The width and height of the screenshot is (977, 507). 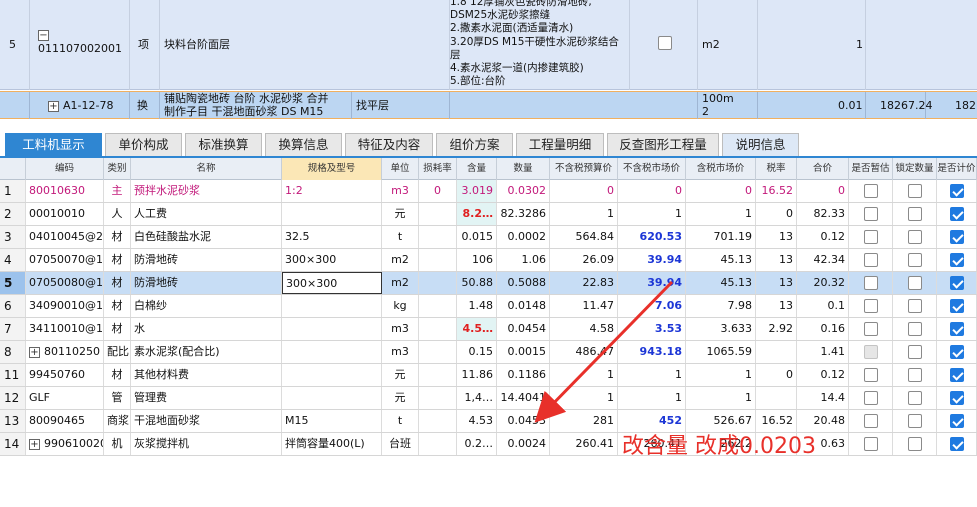 What do you see at coordinates (332, 169) in the screenshot?
I see `spec-header: 规格及型号` at bounding box center [332, 169].